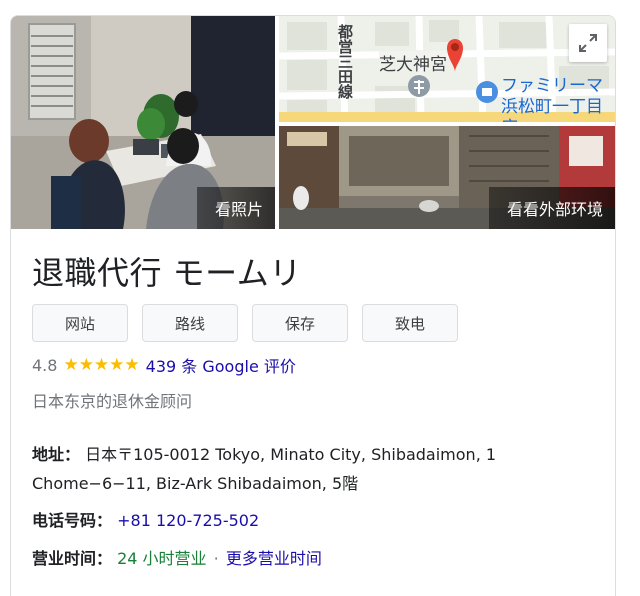  I want to click on rating-row: 4.8 ★★★★★ 439 条 Google 评价, so click(164, 365).